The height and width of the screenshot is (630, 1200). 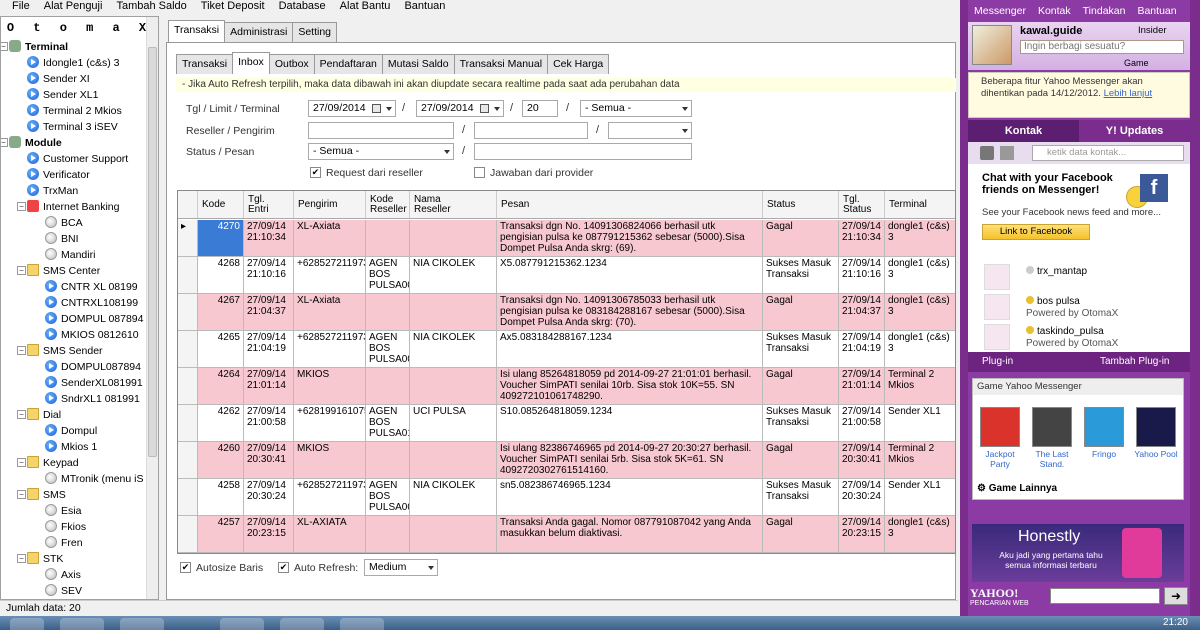 I want to click on ym-menu-item: Bantuan, so click(x=1156, y=11).